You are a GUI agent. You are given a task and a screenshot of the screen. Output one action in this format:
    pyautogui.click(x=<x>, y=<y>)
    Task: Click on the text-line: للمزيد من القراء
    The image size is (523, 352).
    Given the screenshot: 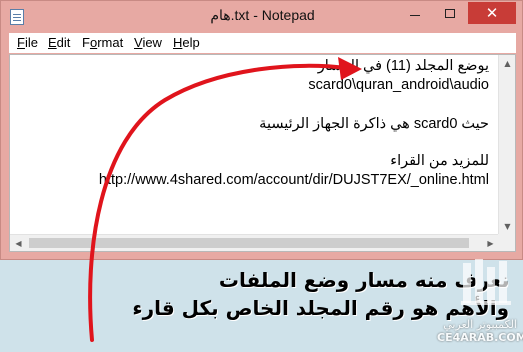 What is the action you would take?
    pyautogui.click(x=439, y=161)
    